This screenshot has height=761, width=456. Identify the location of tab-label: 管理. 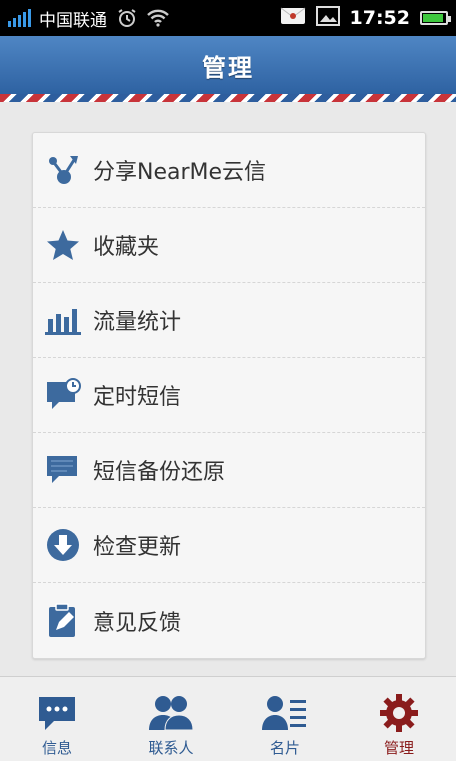
(398, 748).